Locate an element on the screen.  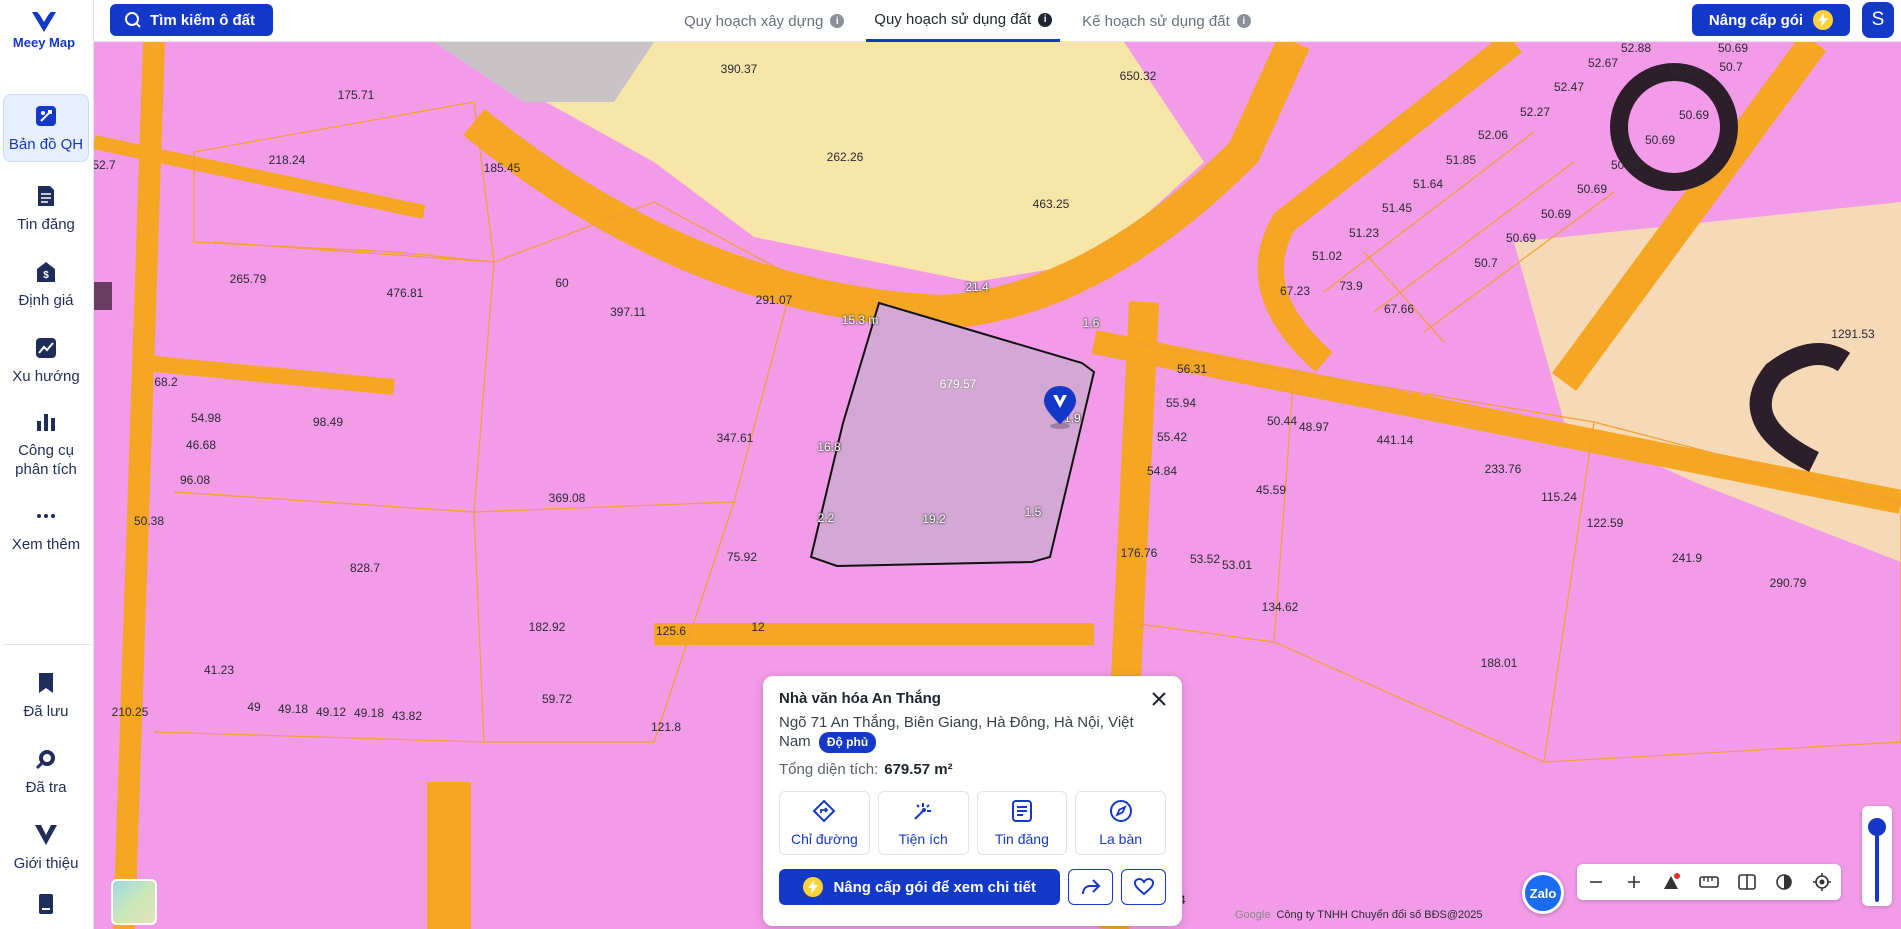
share-button is located at coordinates (1091, 887).